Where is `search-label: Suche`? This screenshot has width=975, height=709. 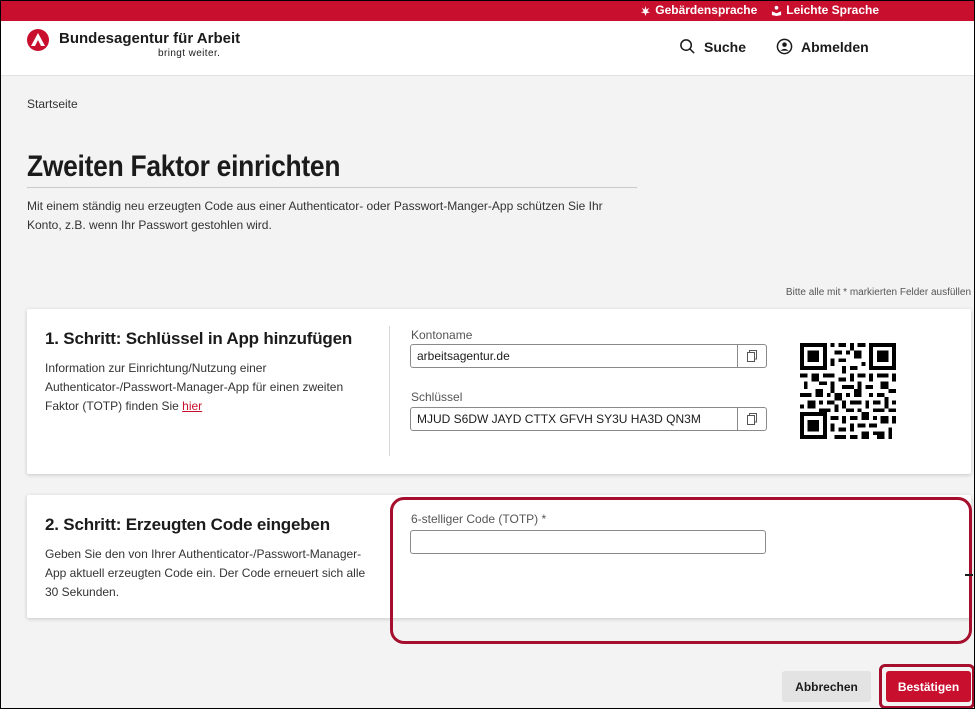
search-label: Suche is located at coordinates (725, 46).